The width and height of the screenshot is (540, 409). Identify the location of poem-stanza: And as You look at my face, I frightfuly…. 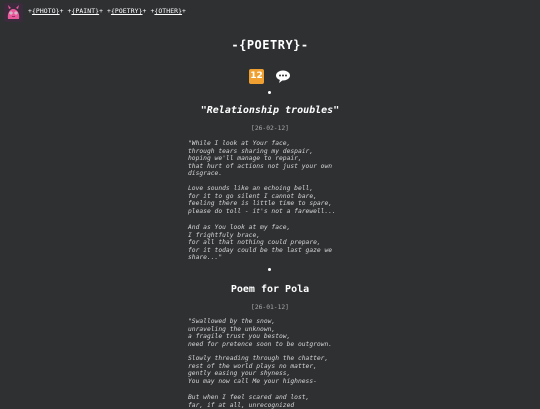
(260, 243).